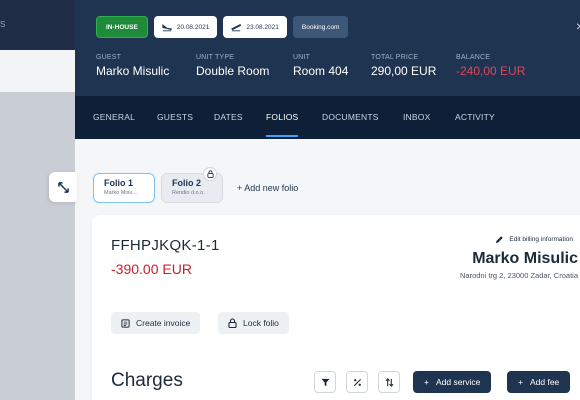  Describe the element at coordinates (262, 27) in the screenshot. I see `departure-date: 23.08.2021` at that location.